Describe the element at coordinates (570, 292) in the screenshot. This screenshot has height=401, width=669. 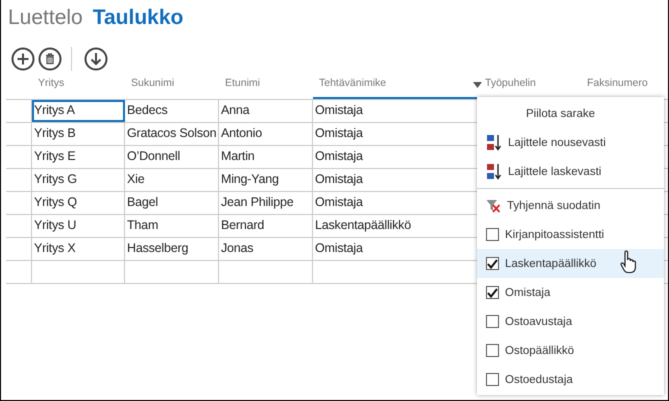
I see `filter-option: Omistaja` at that location.